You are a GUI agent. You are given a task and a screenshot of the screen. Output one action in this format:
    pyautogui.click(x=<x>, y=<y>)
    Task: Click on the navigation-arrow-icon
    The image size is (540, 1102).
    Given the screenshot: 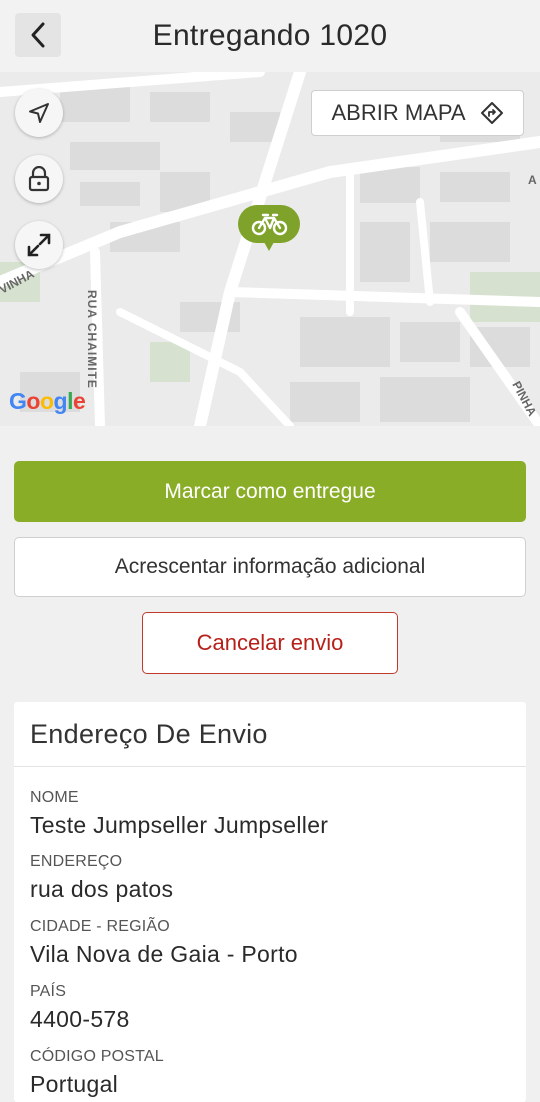 What is the action you would take?
    pyautogui.click(x=39, y=113)
    